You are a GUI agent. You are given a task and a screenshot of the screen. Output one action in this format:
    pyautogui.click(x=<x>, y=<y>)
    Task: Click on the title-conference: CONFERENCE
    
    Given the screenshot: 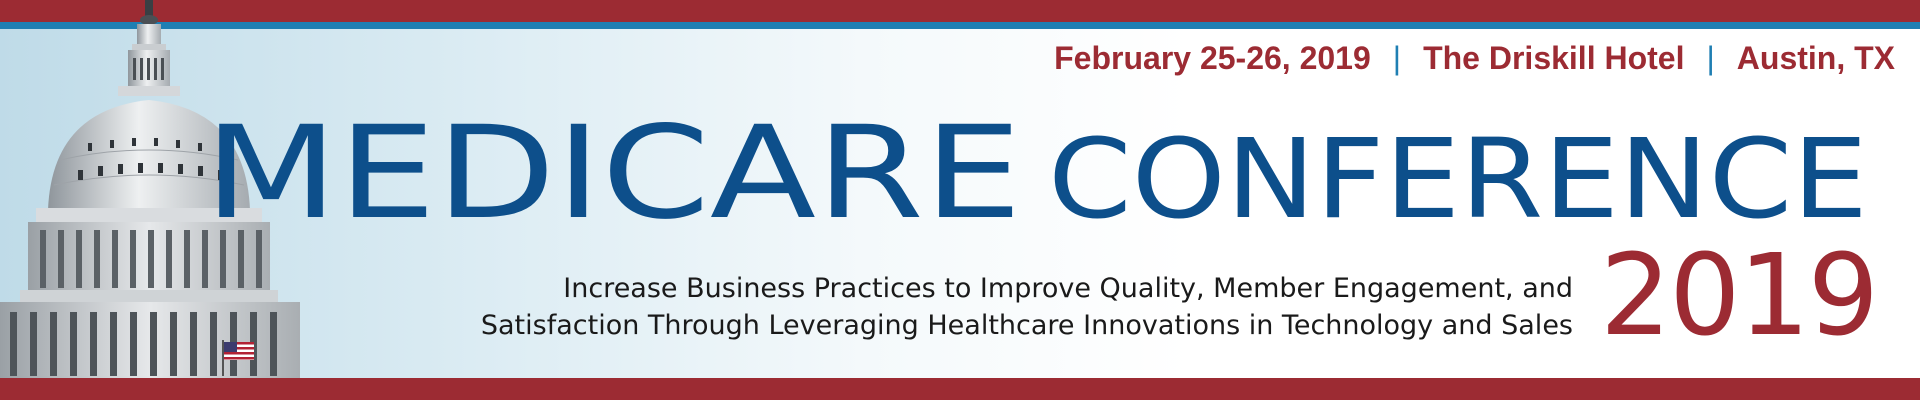 What is the action you would take?
    pyautogui.click(x=1458, y=175)
    